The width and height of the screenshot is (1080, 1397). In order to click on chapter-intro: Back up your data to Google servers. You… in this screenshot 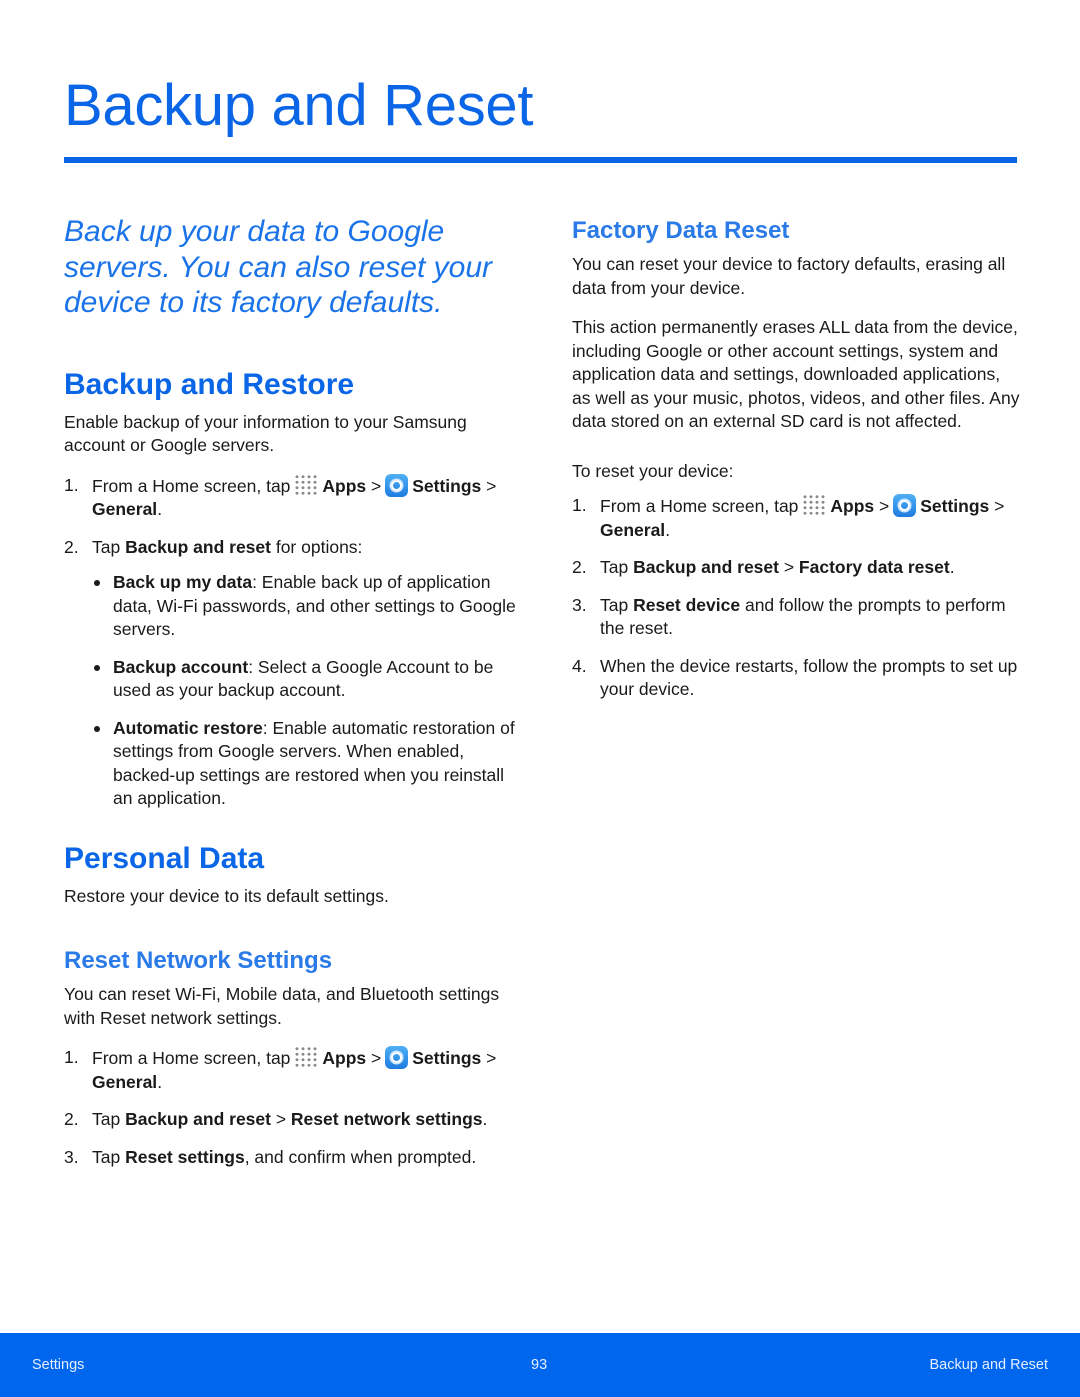, I will do `click(278, 267)`.